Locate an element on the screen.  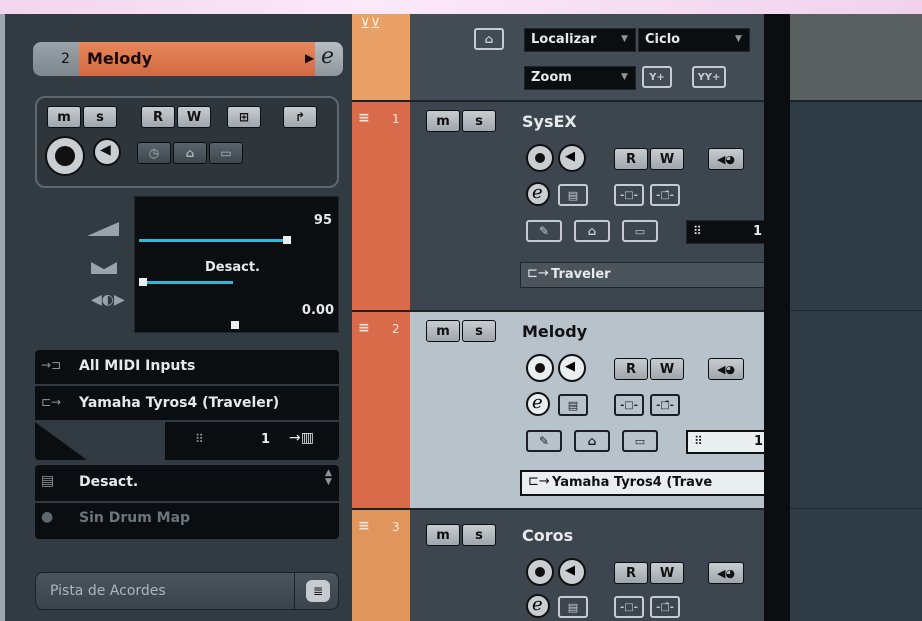
lanes-button: ▭ is located at coordinates (226, 153).